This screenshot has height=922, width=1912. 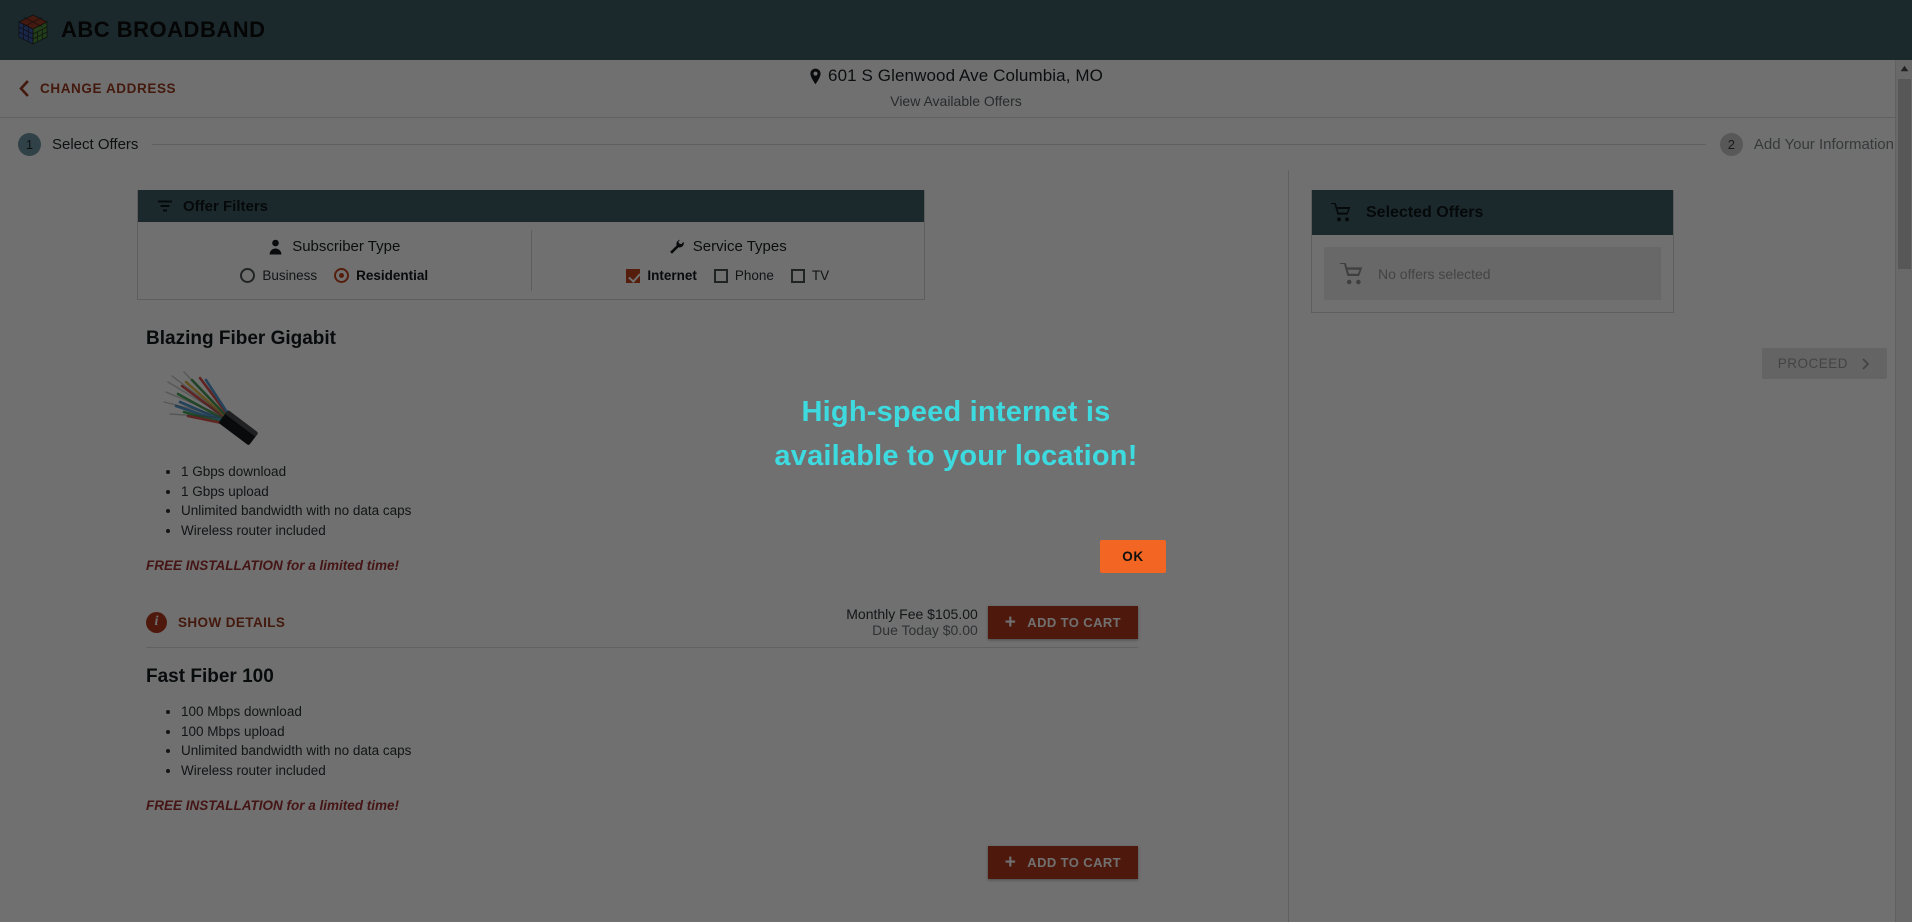 I want to click on availability-modal-actions: OK, so click(x=956, y=556).